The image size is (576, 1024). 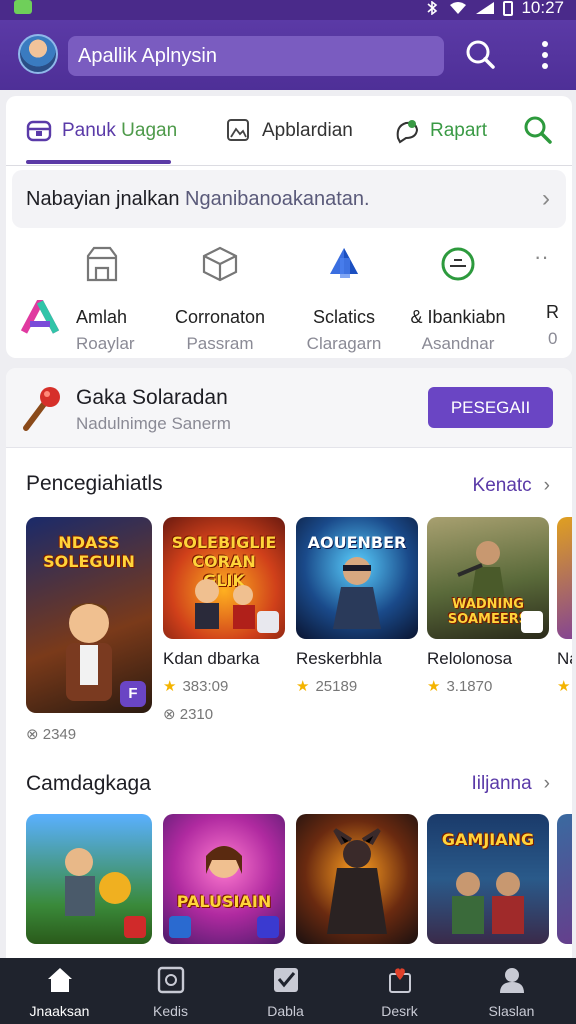 I want to click on category-item-amlah: Amlah Roaylar, so click(x=110, y=298).